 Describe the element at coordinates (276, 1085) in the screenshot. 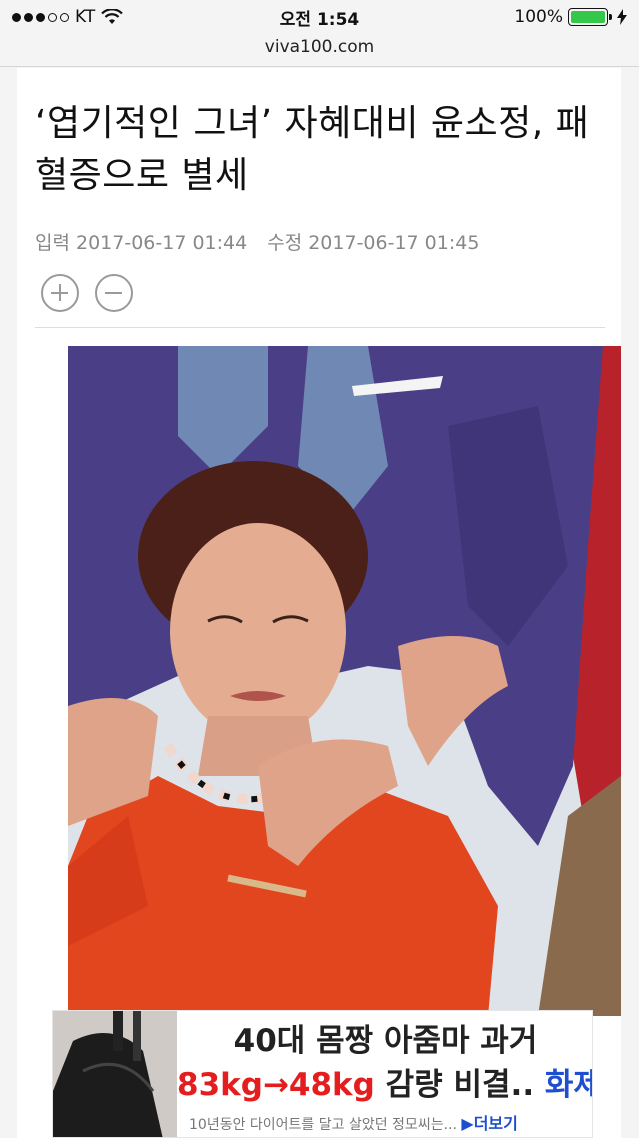

I see `ad-weight-change: 83kg→48kg` at that location.